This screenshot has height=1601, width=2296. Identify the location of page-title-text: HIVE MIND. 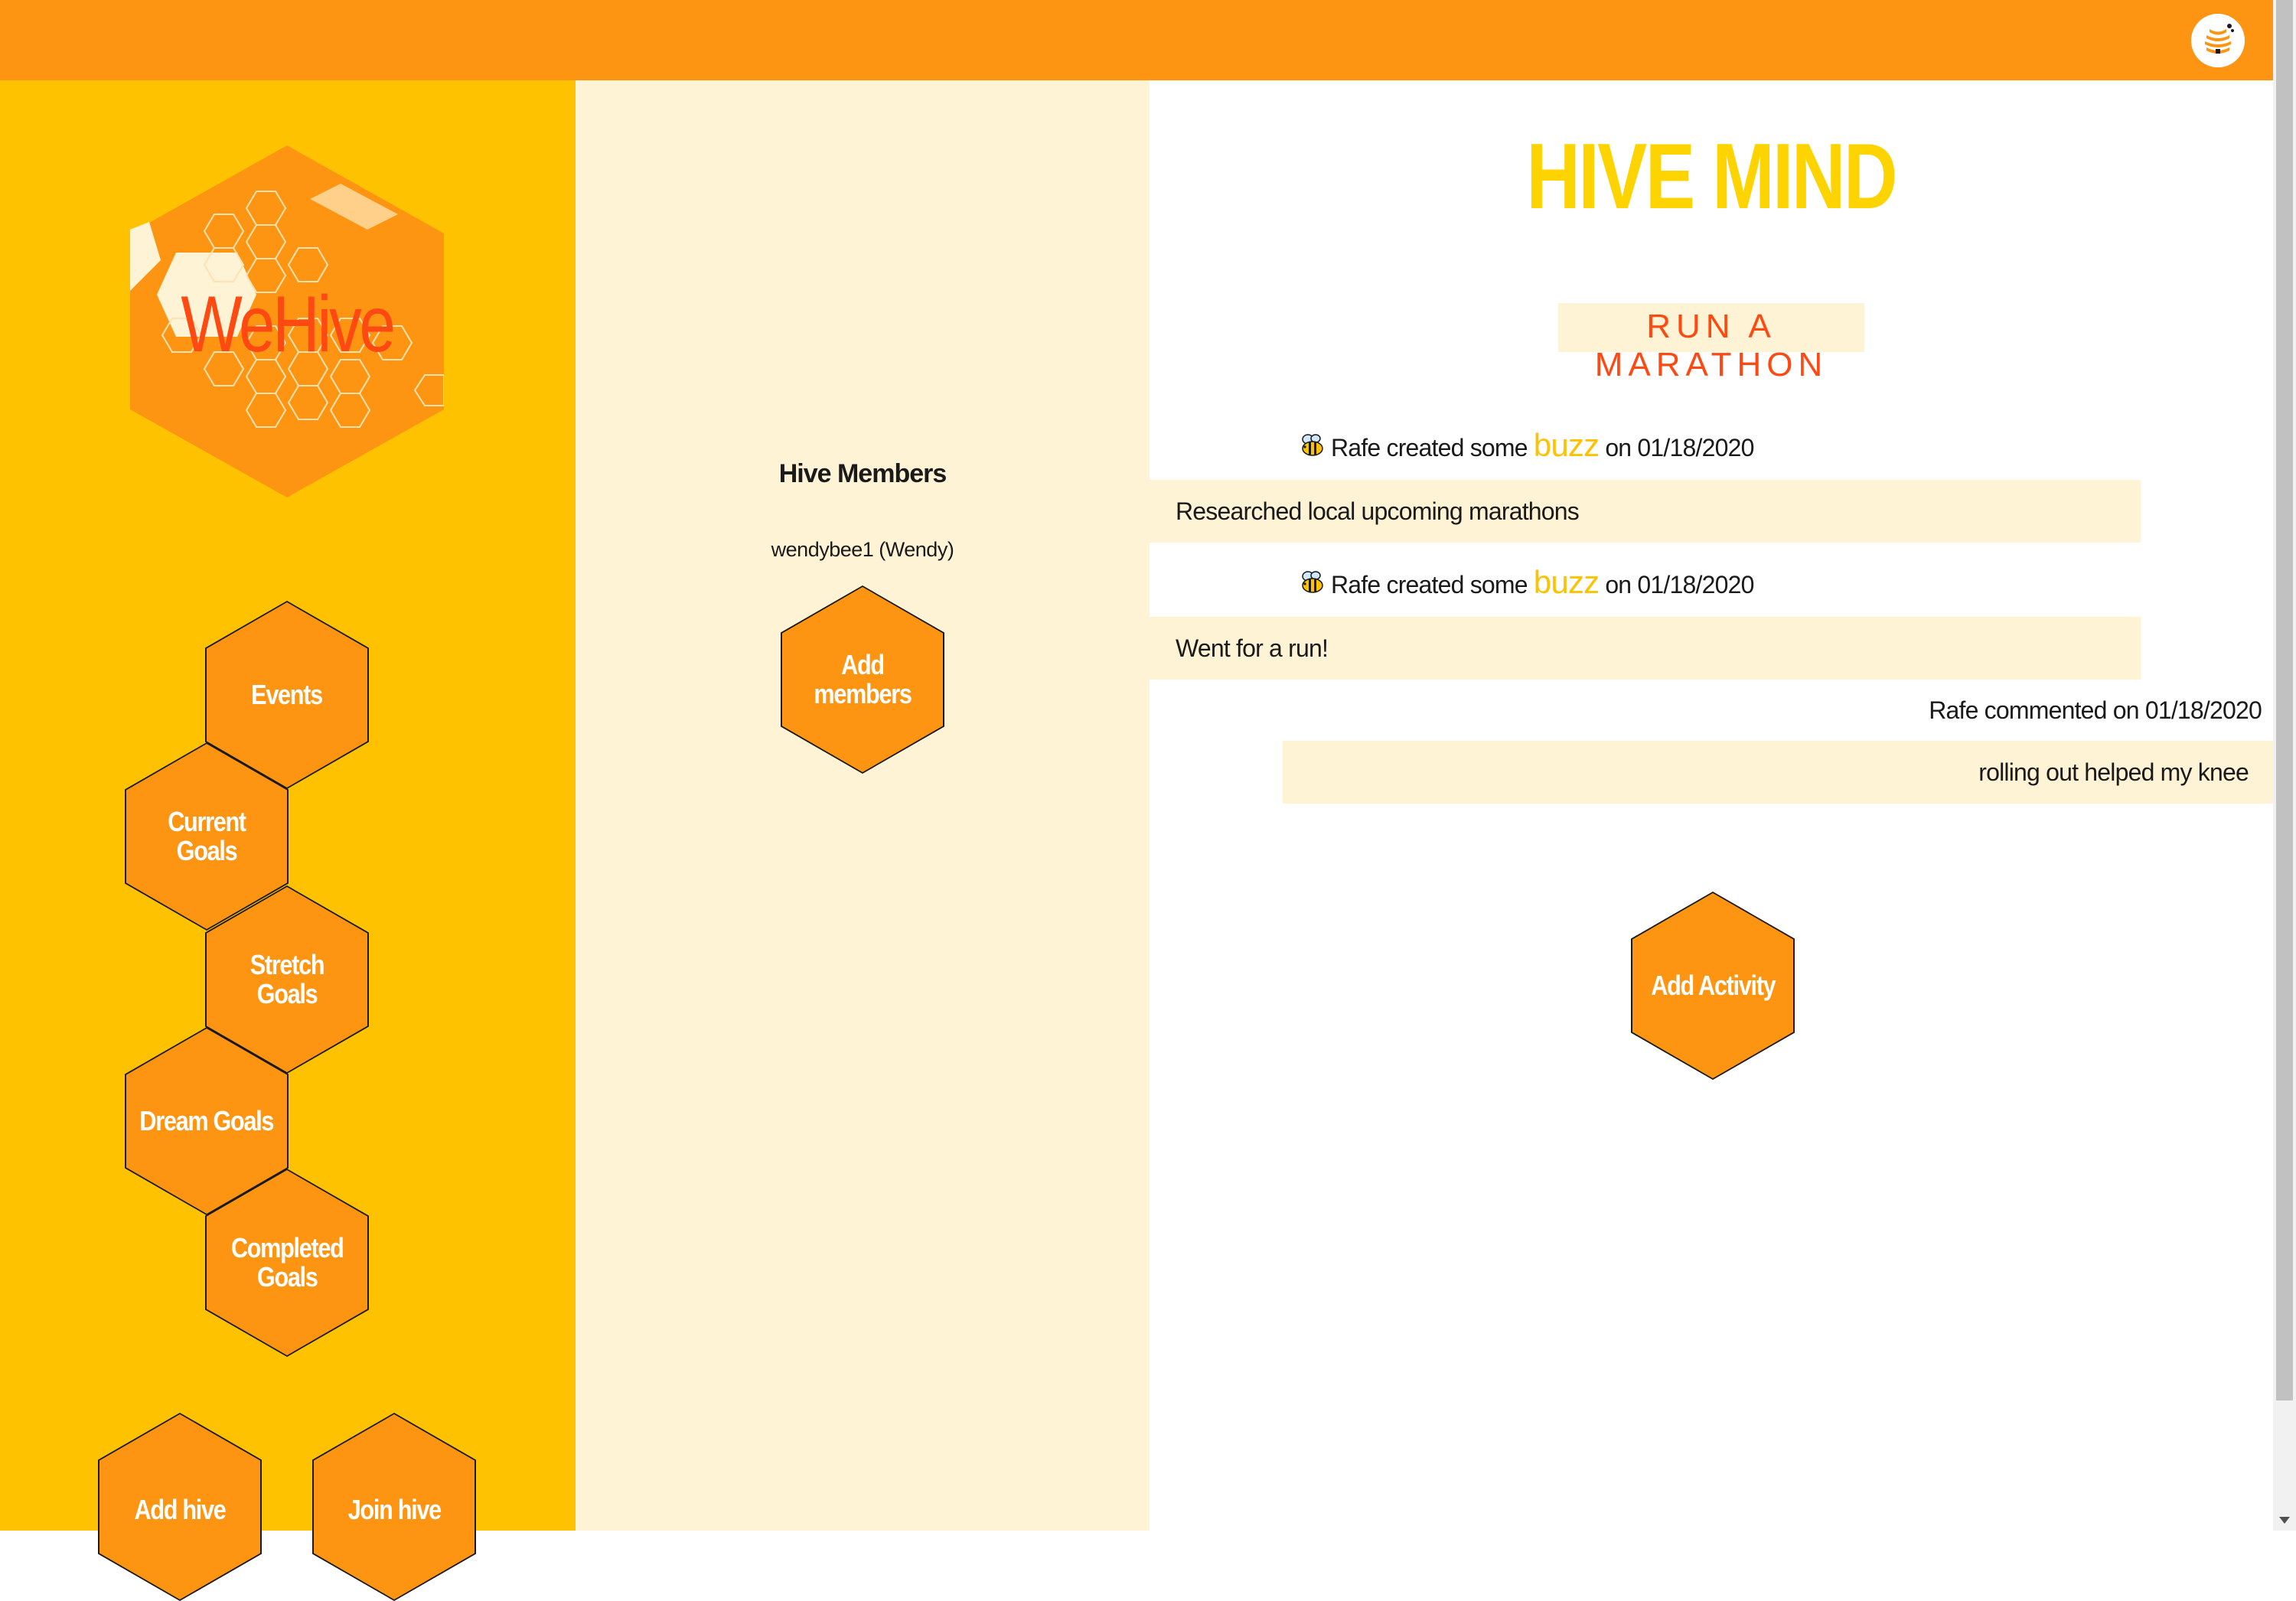
(1712, 176).